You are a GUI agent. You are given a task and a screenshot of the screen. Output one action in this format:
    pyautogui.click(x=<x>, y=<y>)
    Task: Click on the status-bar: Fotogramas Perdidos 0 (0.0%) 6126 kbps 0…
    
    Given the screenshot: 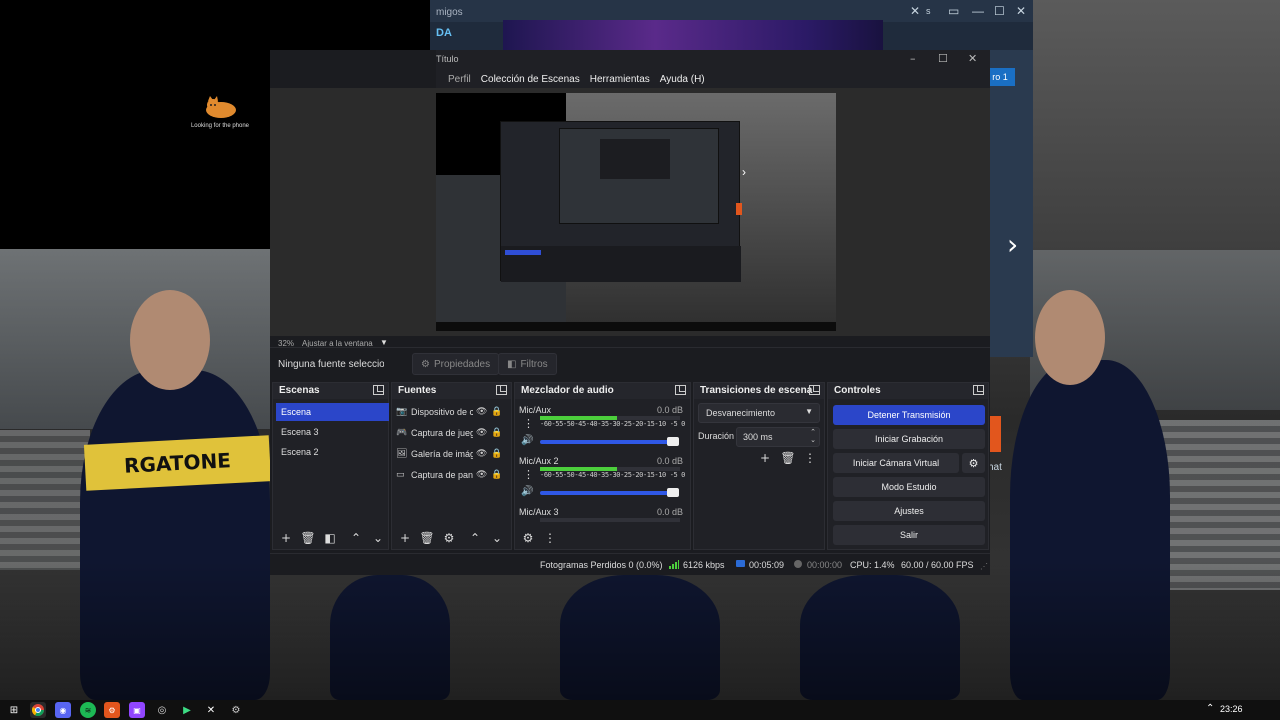 What is the action you would take?
    pyautogui.click(x=630, y=564)
    